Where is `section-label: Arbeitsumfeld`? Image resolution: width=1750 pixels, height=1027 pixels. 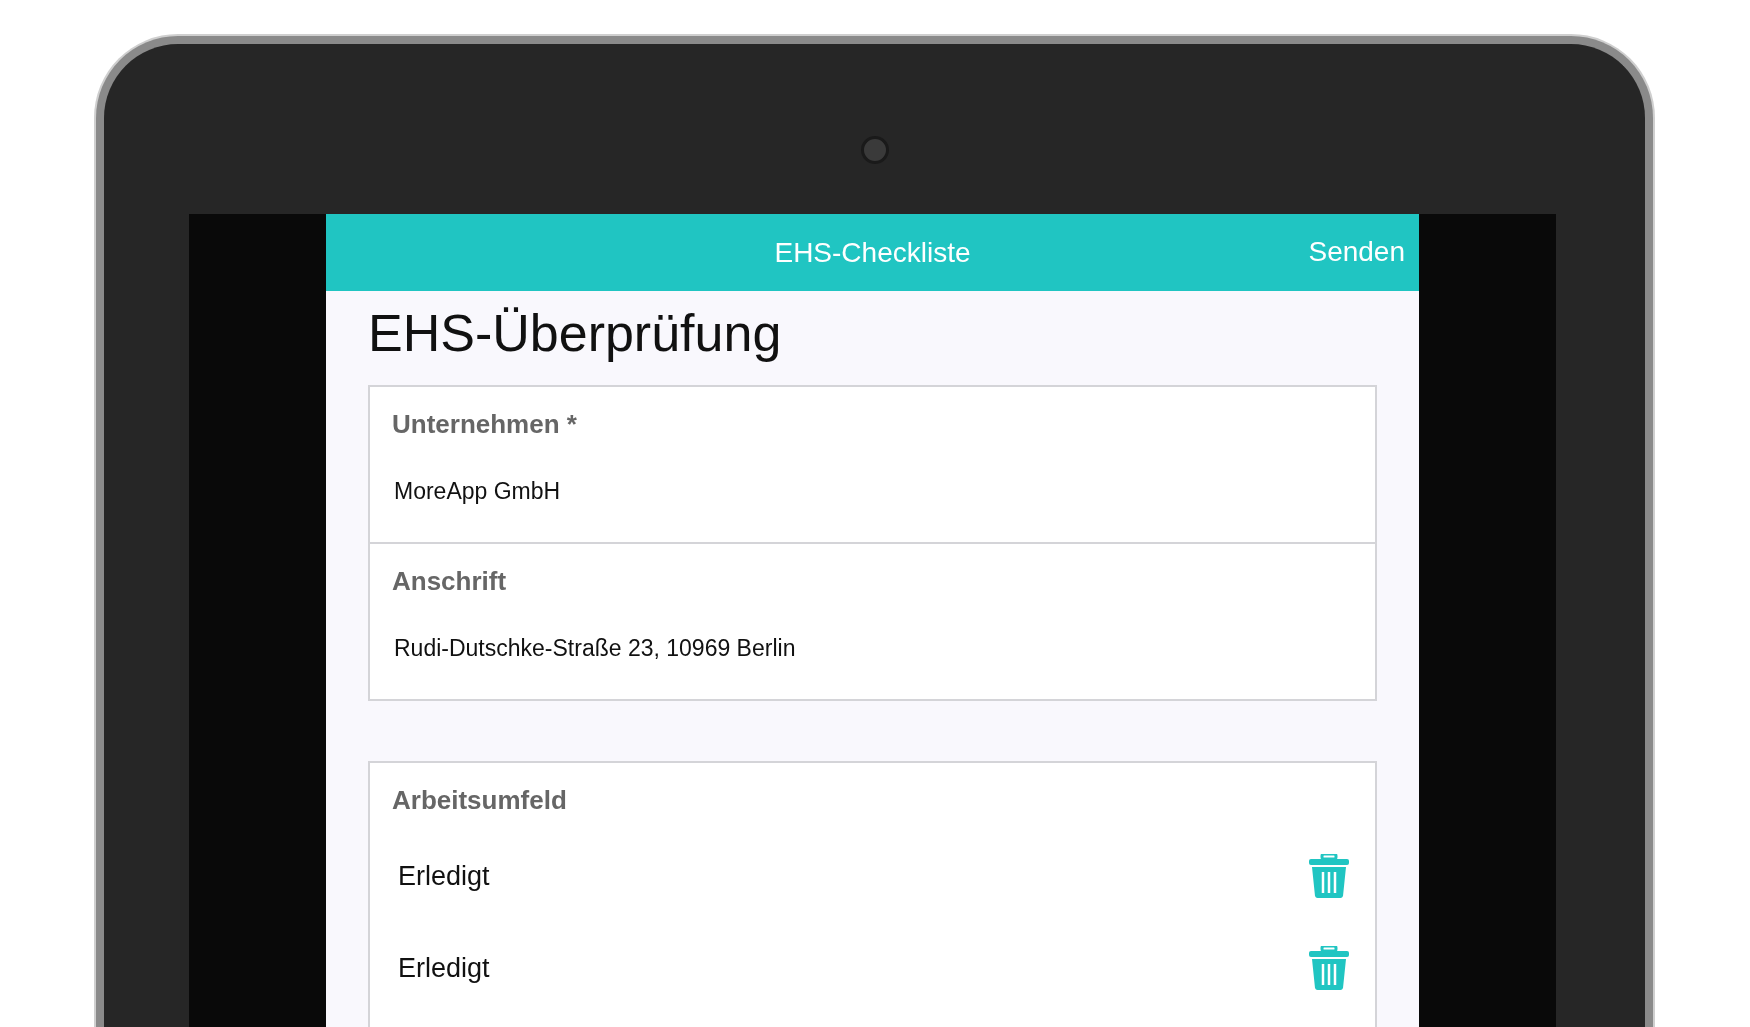
section-label: Arbeitsumfeld is located at coordinates (479, 800).